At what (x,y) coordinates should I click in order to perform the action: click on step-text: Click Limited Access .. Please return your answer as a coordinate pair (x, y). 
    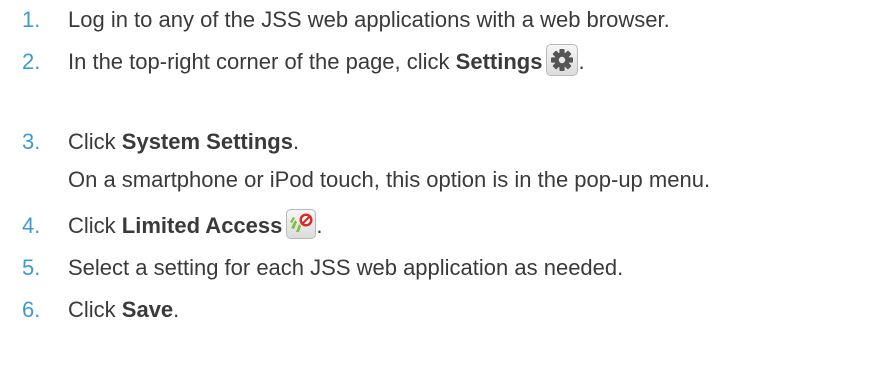
    Looking at the image, I should click on (195, 226).